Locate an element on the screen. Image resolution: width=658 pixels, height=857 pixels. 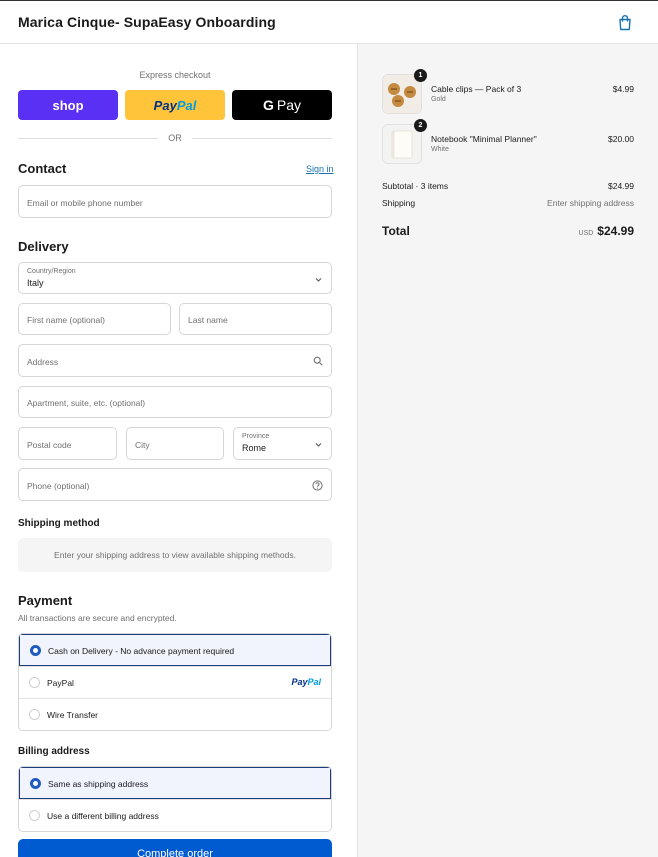
city-field: City is located at coordinates (175, 443).